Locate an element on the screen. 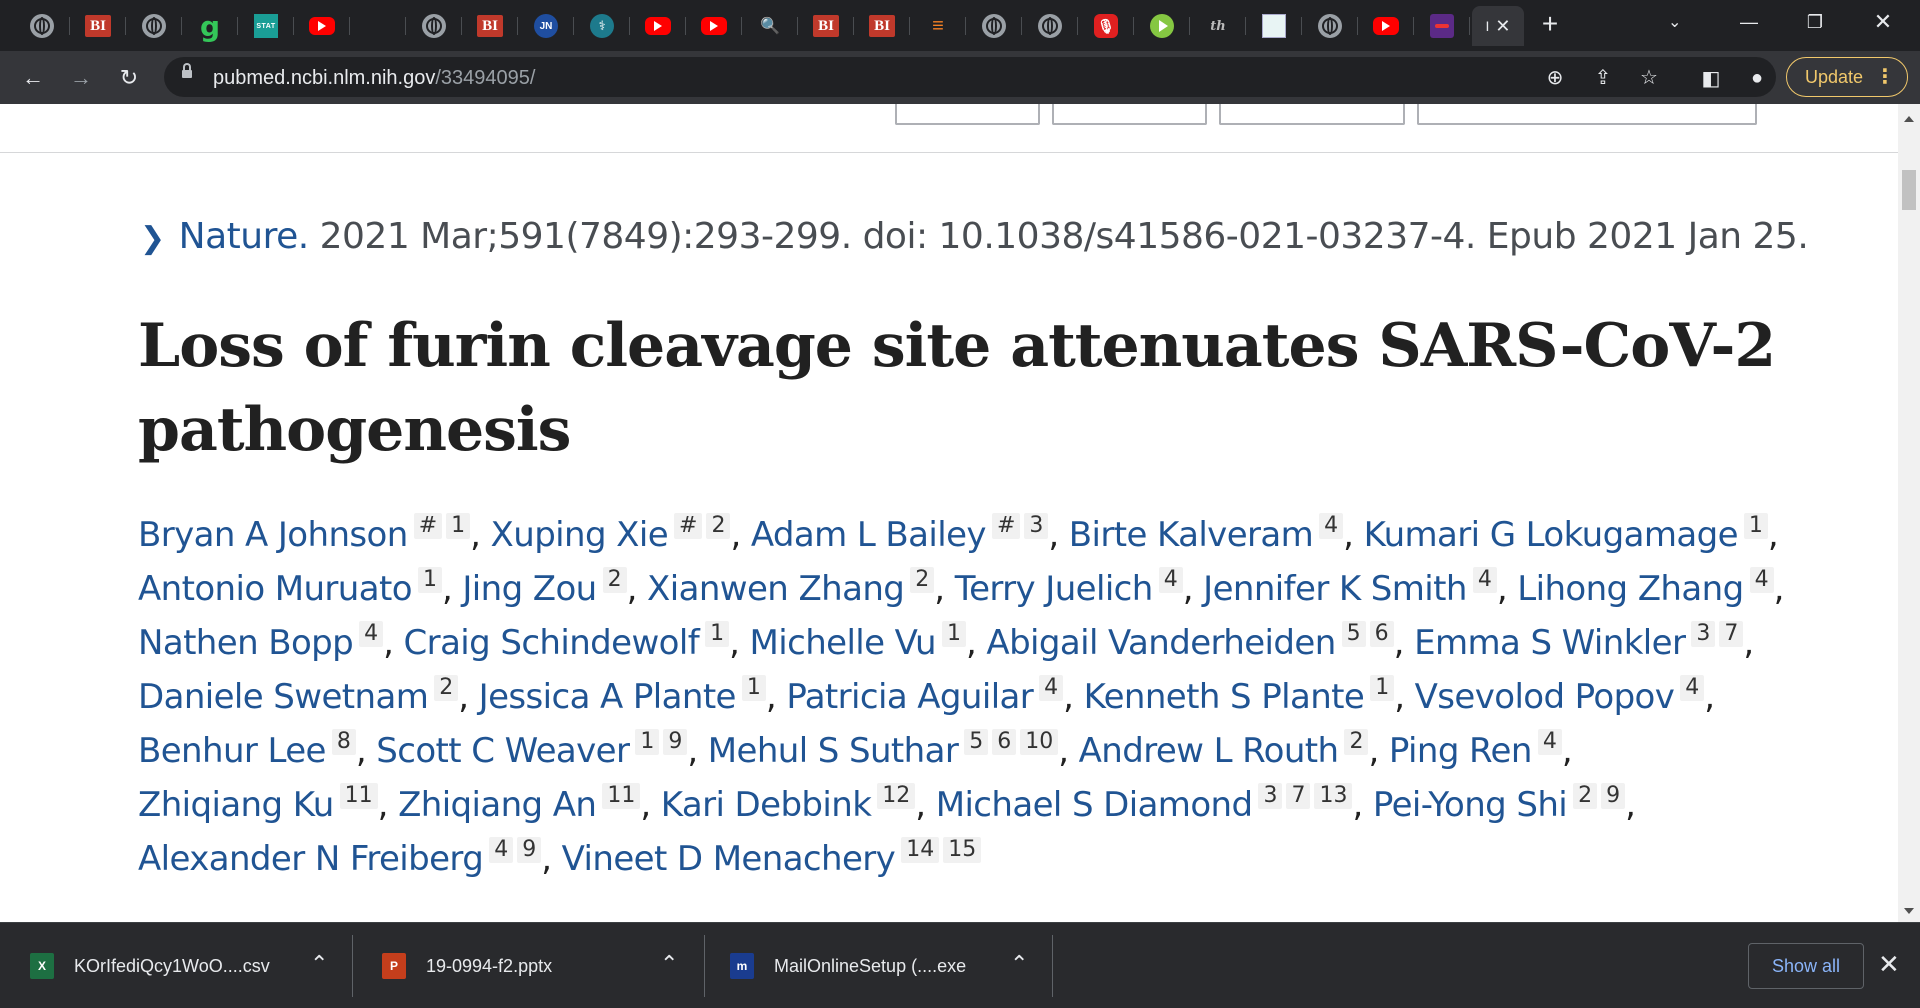 This screenshot has height=1008, width=1920. author-link: Zhiqiang Ku is located at coordinates (236, 805).